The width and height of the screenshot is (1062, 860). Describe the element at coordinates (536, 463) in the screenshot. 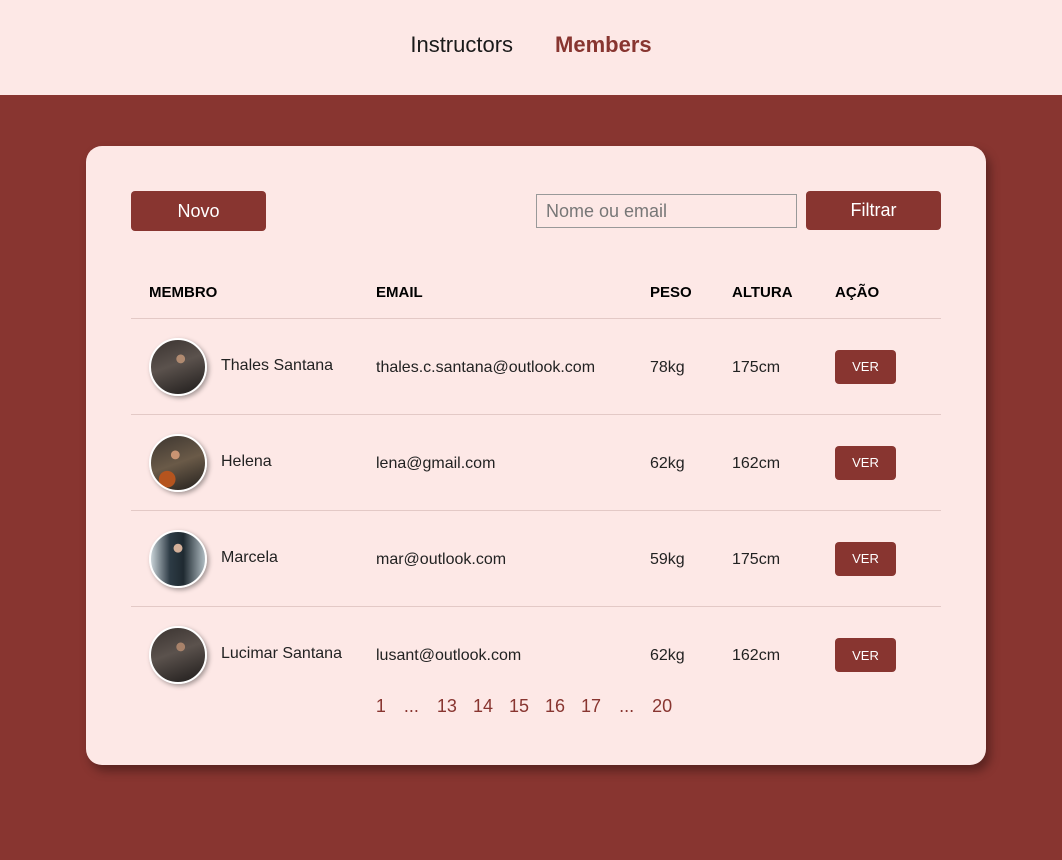

I see `table-row: Helena lena@gmail.com 62kg 162cm VER` at that location.